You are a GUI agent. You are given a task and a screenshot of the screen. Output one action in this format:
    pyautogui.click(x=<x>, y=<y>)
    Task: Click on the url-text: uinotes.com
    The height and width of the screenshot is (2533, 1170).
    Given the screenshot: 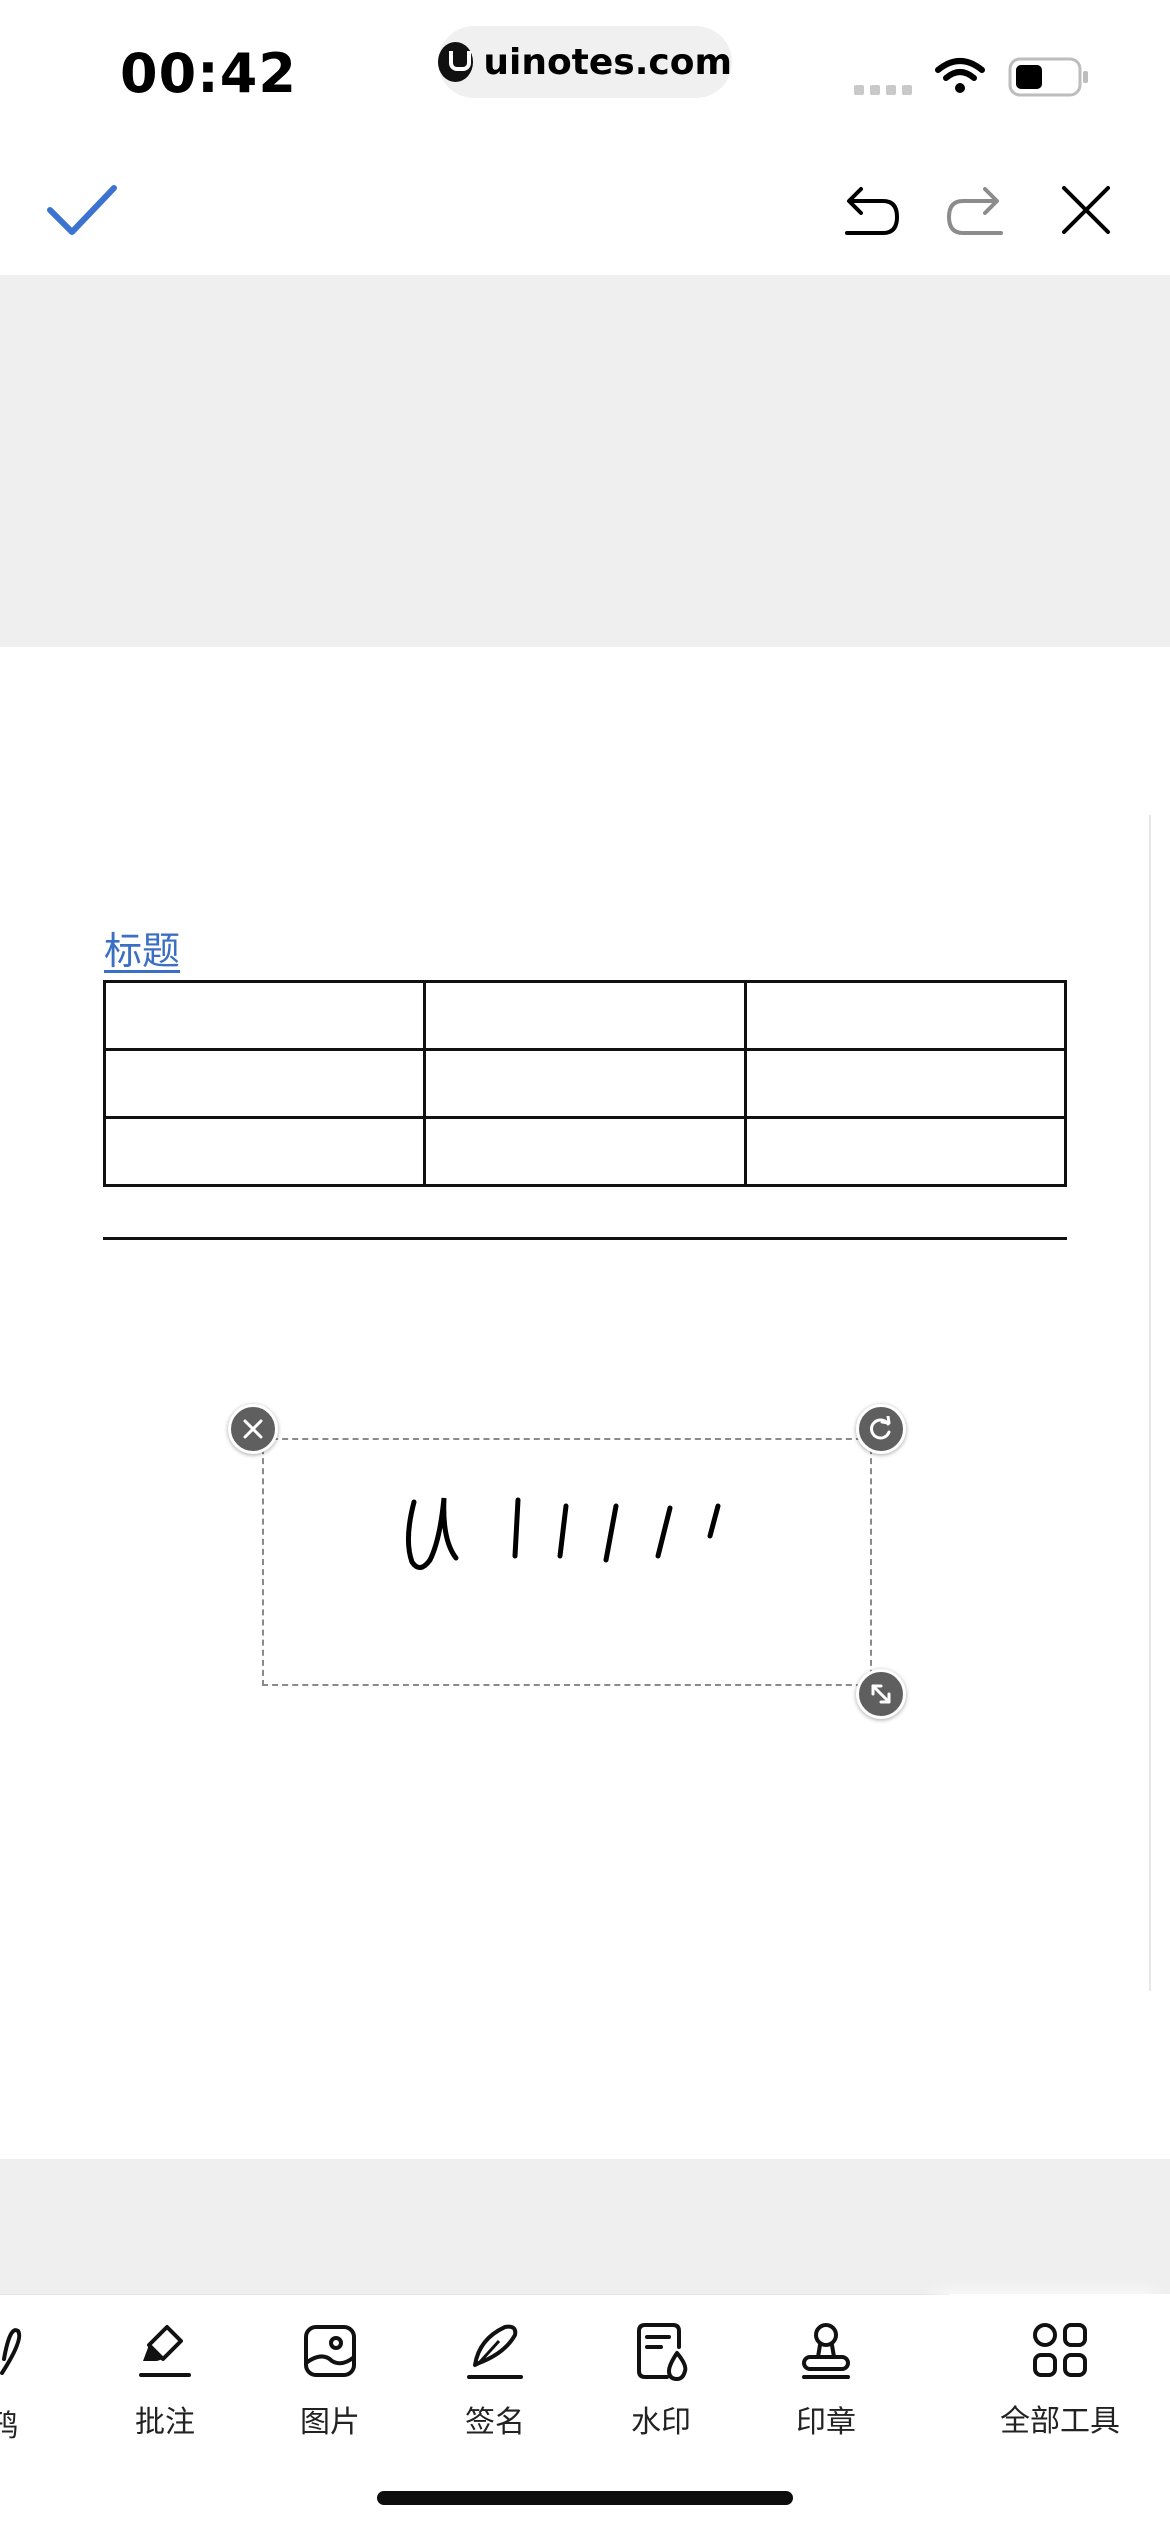 What is the action you would take?
    pyautogui.click(x=607, y=62)
    